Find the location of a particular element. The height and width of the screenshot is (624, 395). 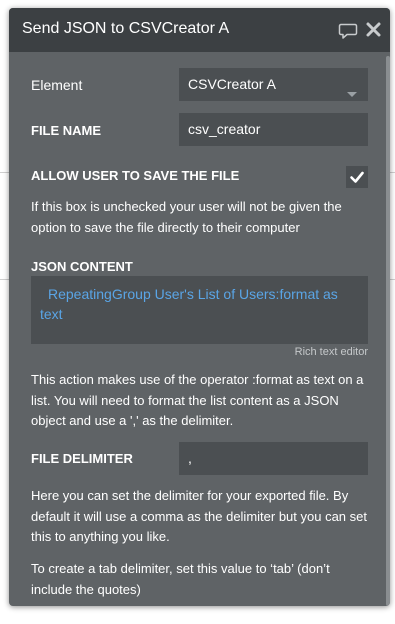

checkmark-icon is located at coordinates (357, 177).